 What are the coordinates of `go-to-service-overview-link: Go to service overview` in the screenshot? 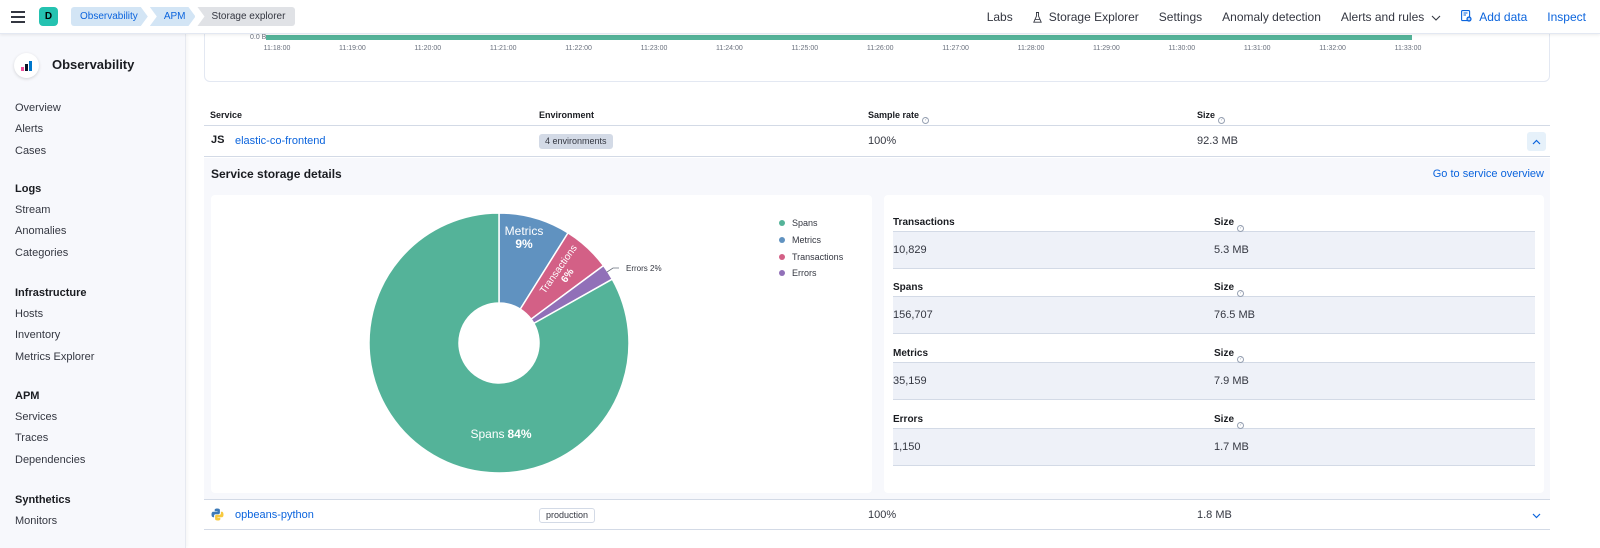 It's located at (1488, 174).